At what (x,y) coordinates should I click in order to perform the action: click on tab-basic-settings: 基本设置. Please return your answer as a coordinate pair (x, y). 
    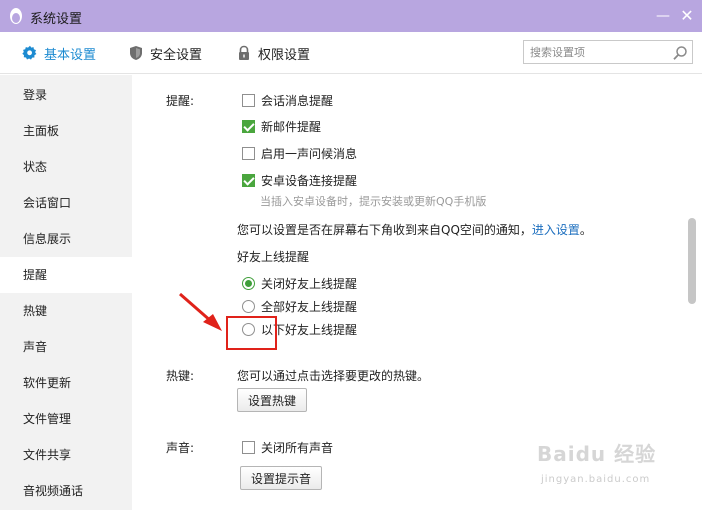
    Looking at the image, I should click on (59, 53).